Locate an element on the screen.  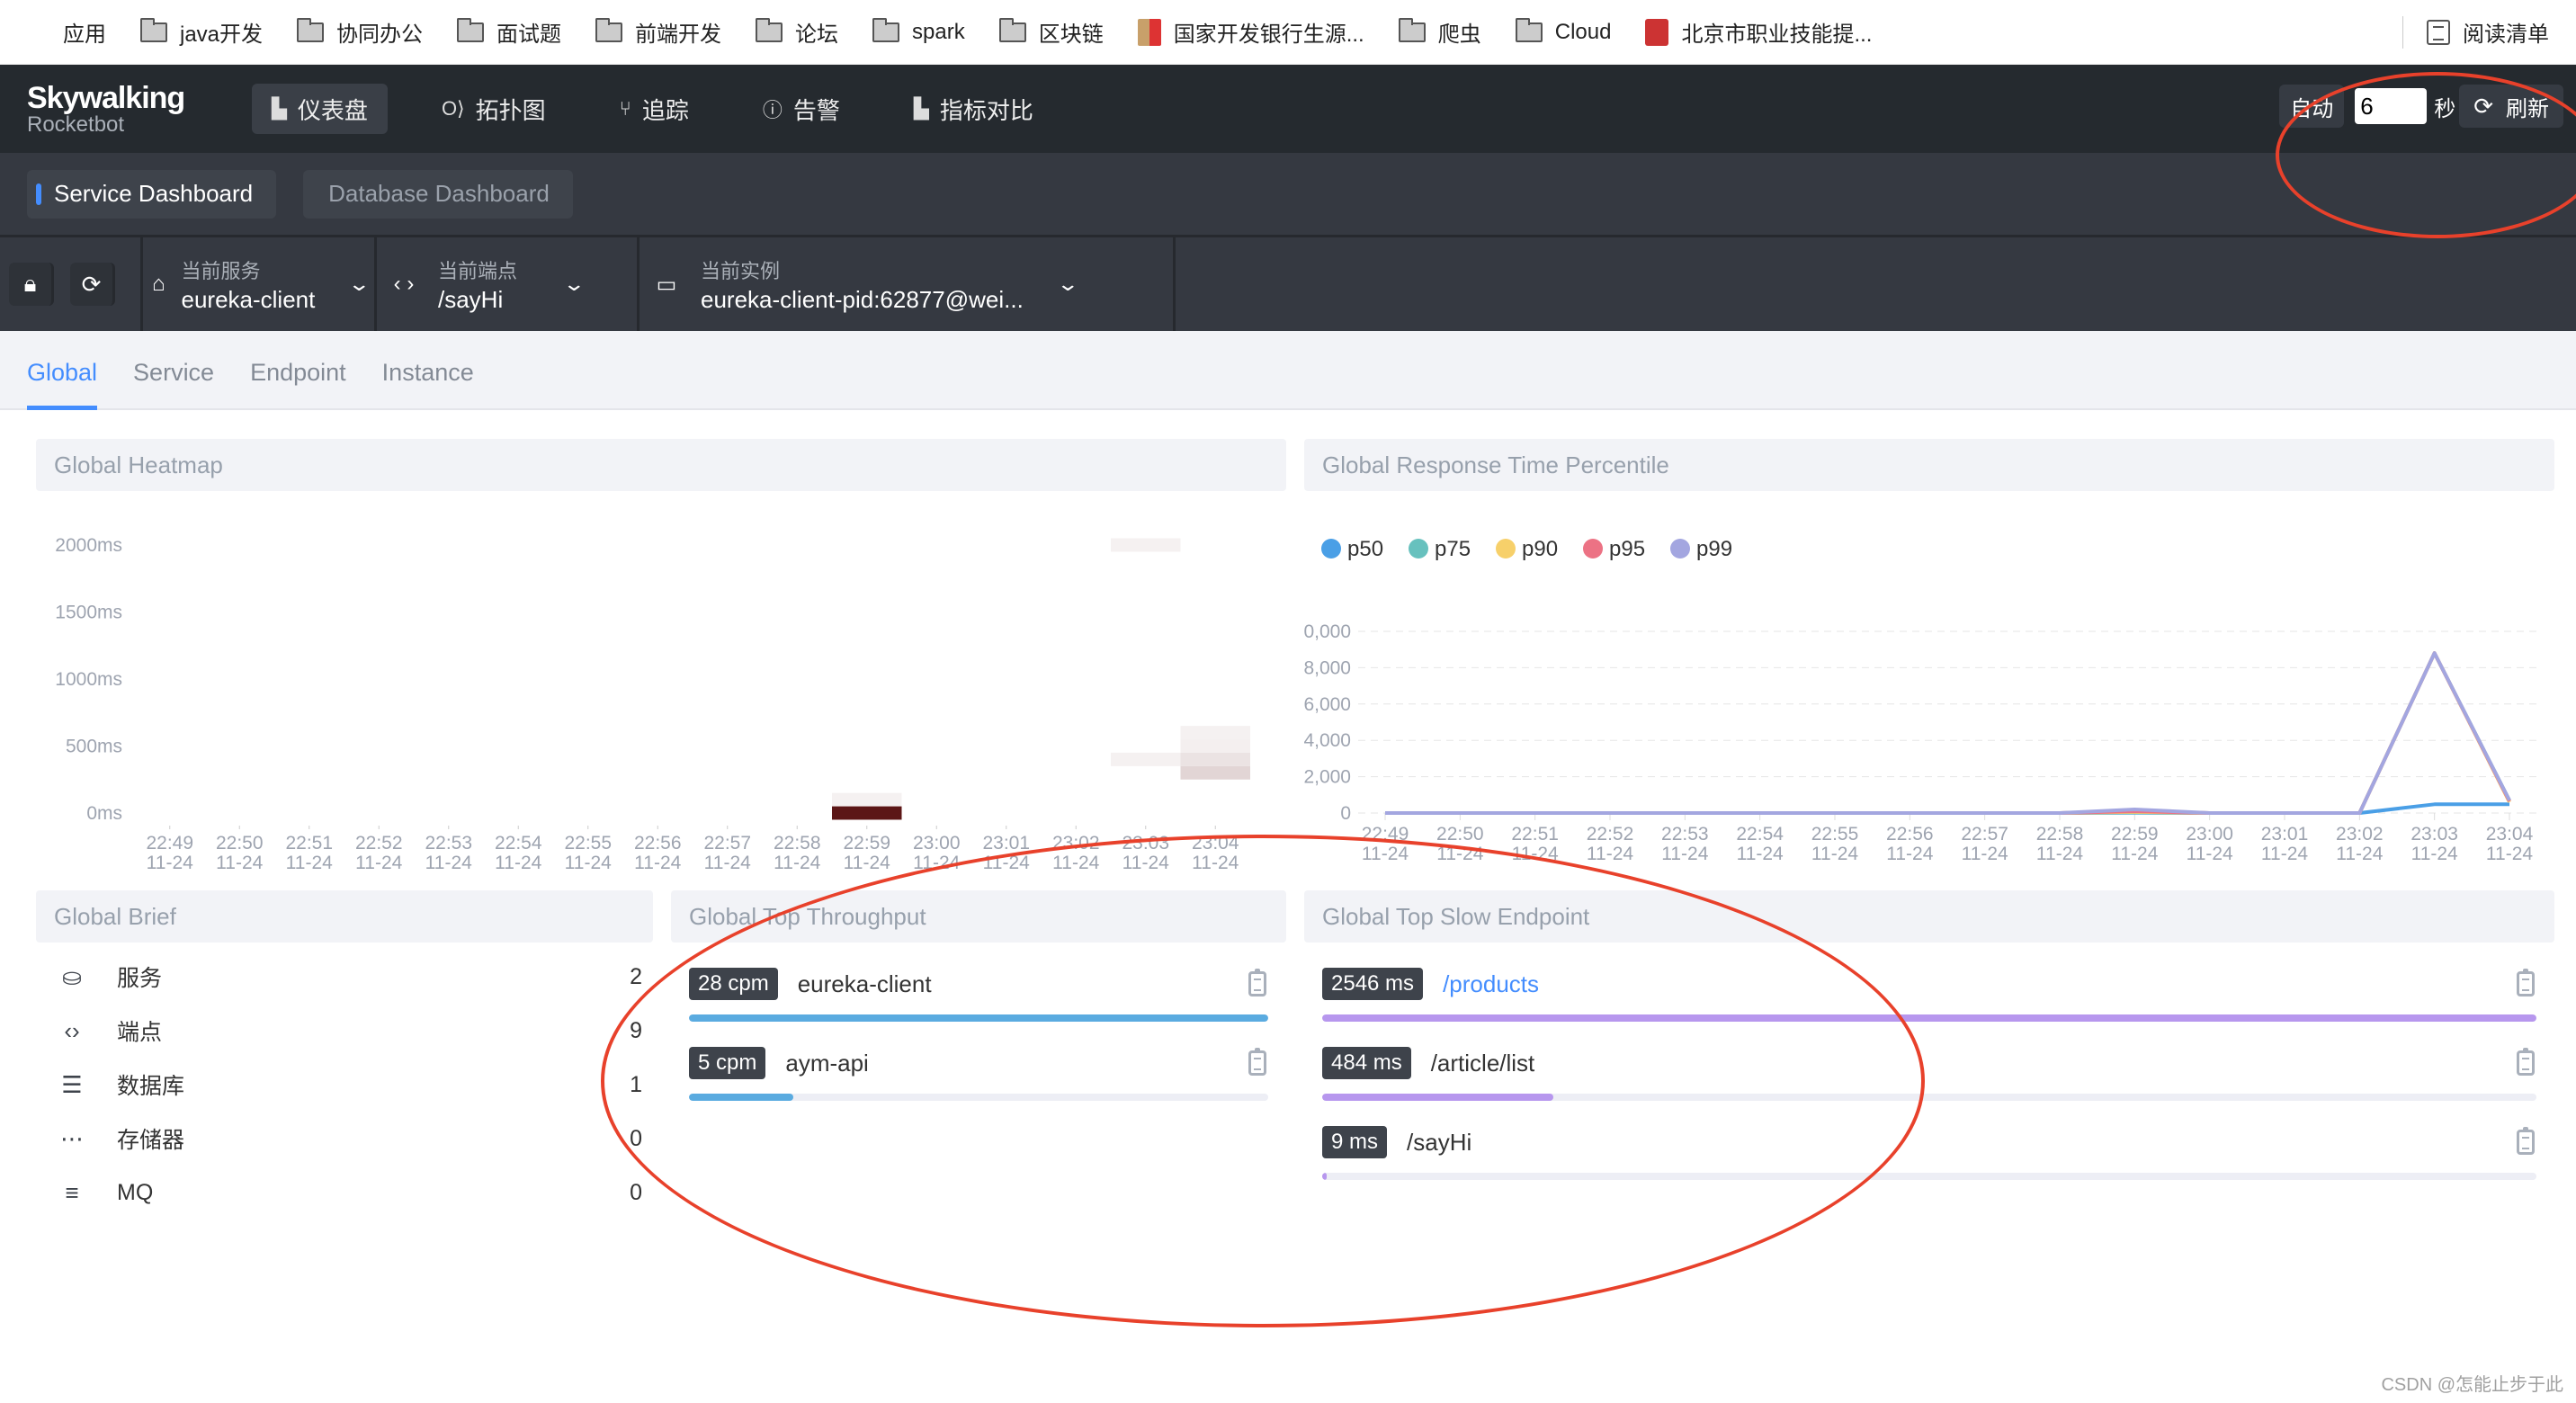
legend-label: p75 is located at coordinates (1453, 549).